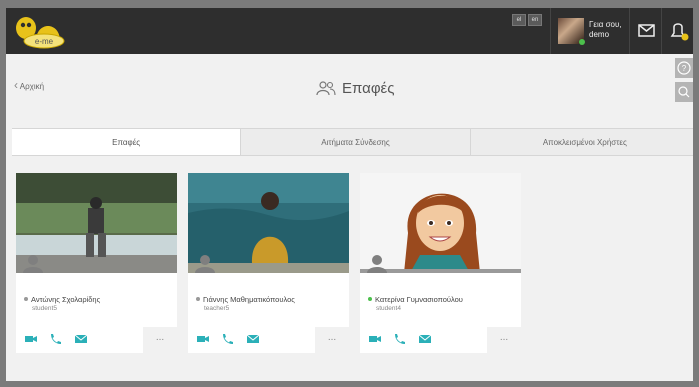 The width and height of the screenshot is (699, 387). I want to click on user-greeting: Γεια σου, demo, so click(605, 30).